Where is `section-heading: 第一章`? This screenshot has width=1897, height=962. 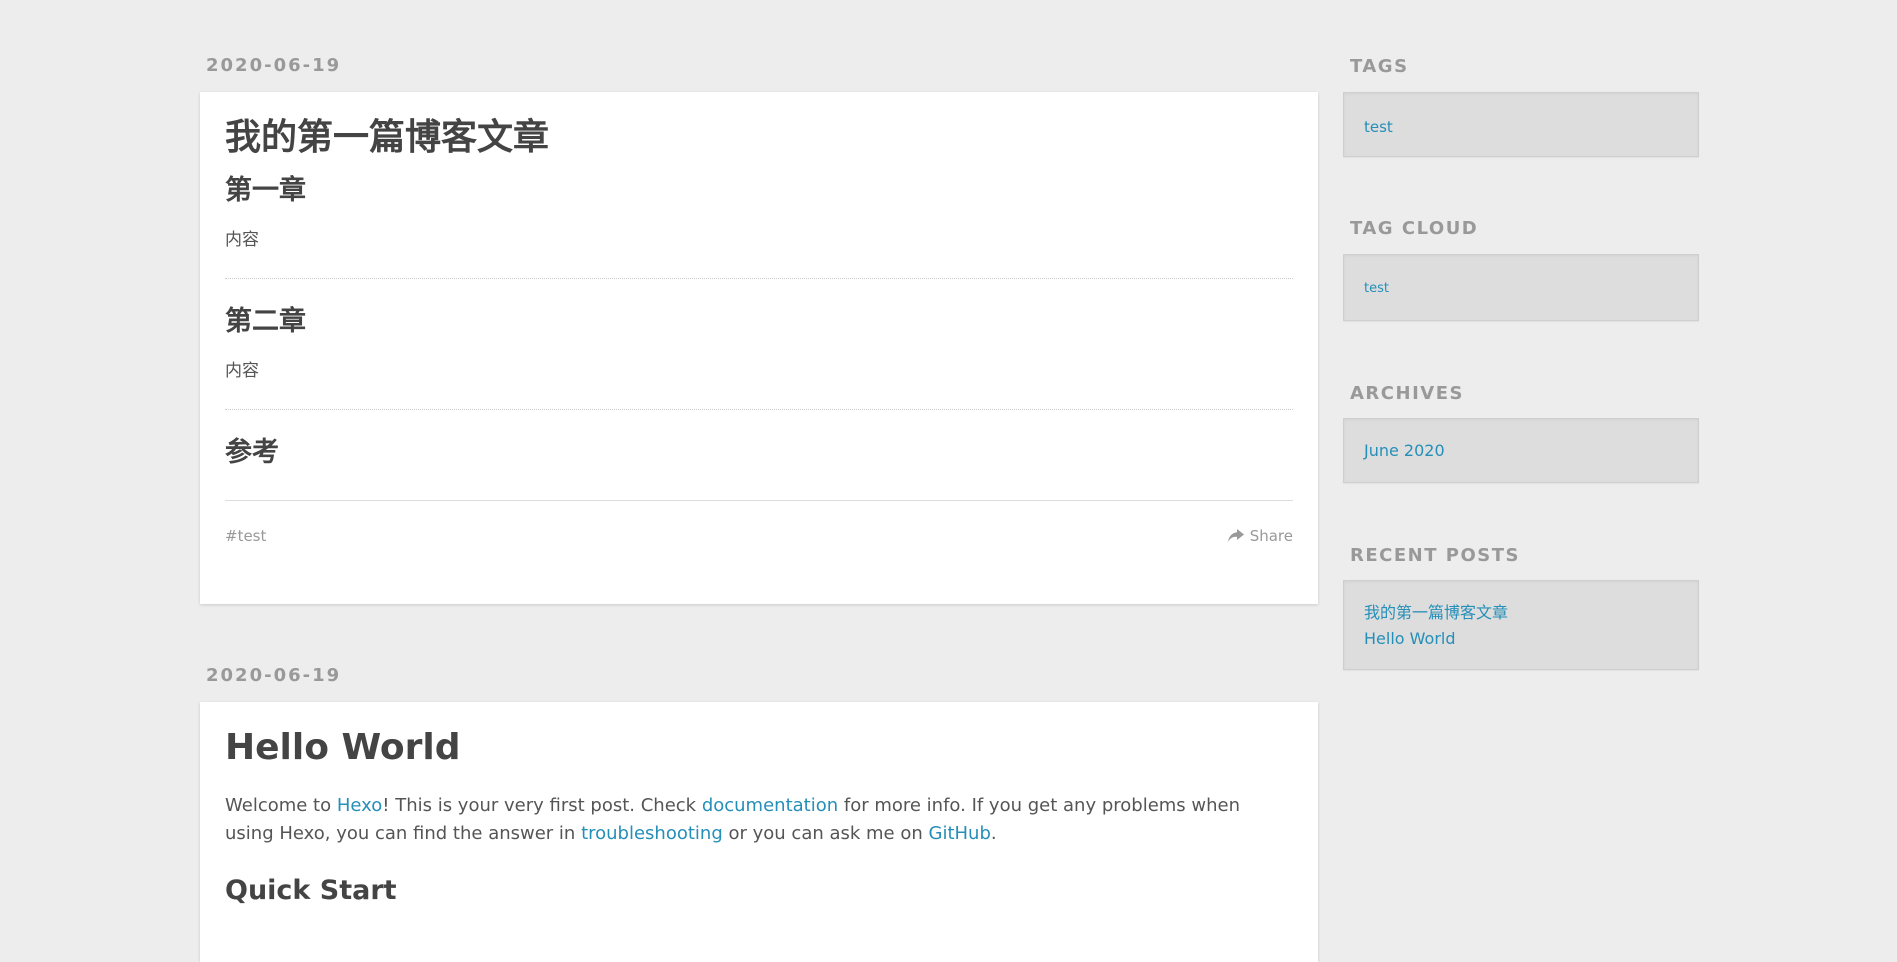 section-heading: 第一章 is located at coordinates (265, 190).